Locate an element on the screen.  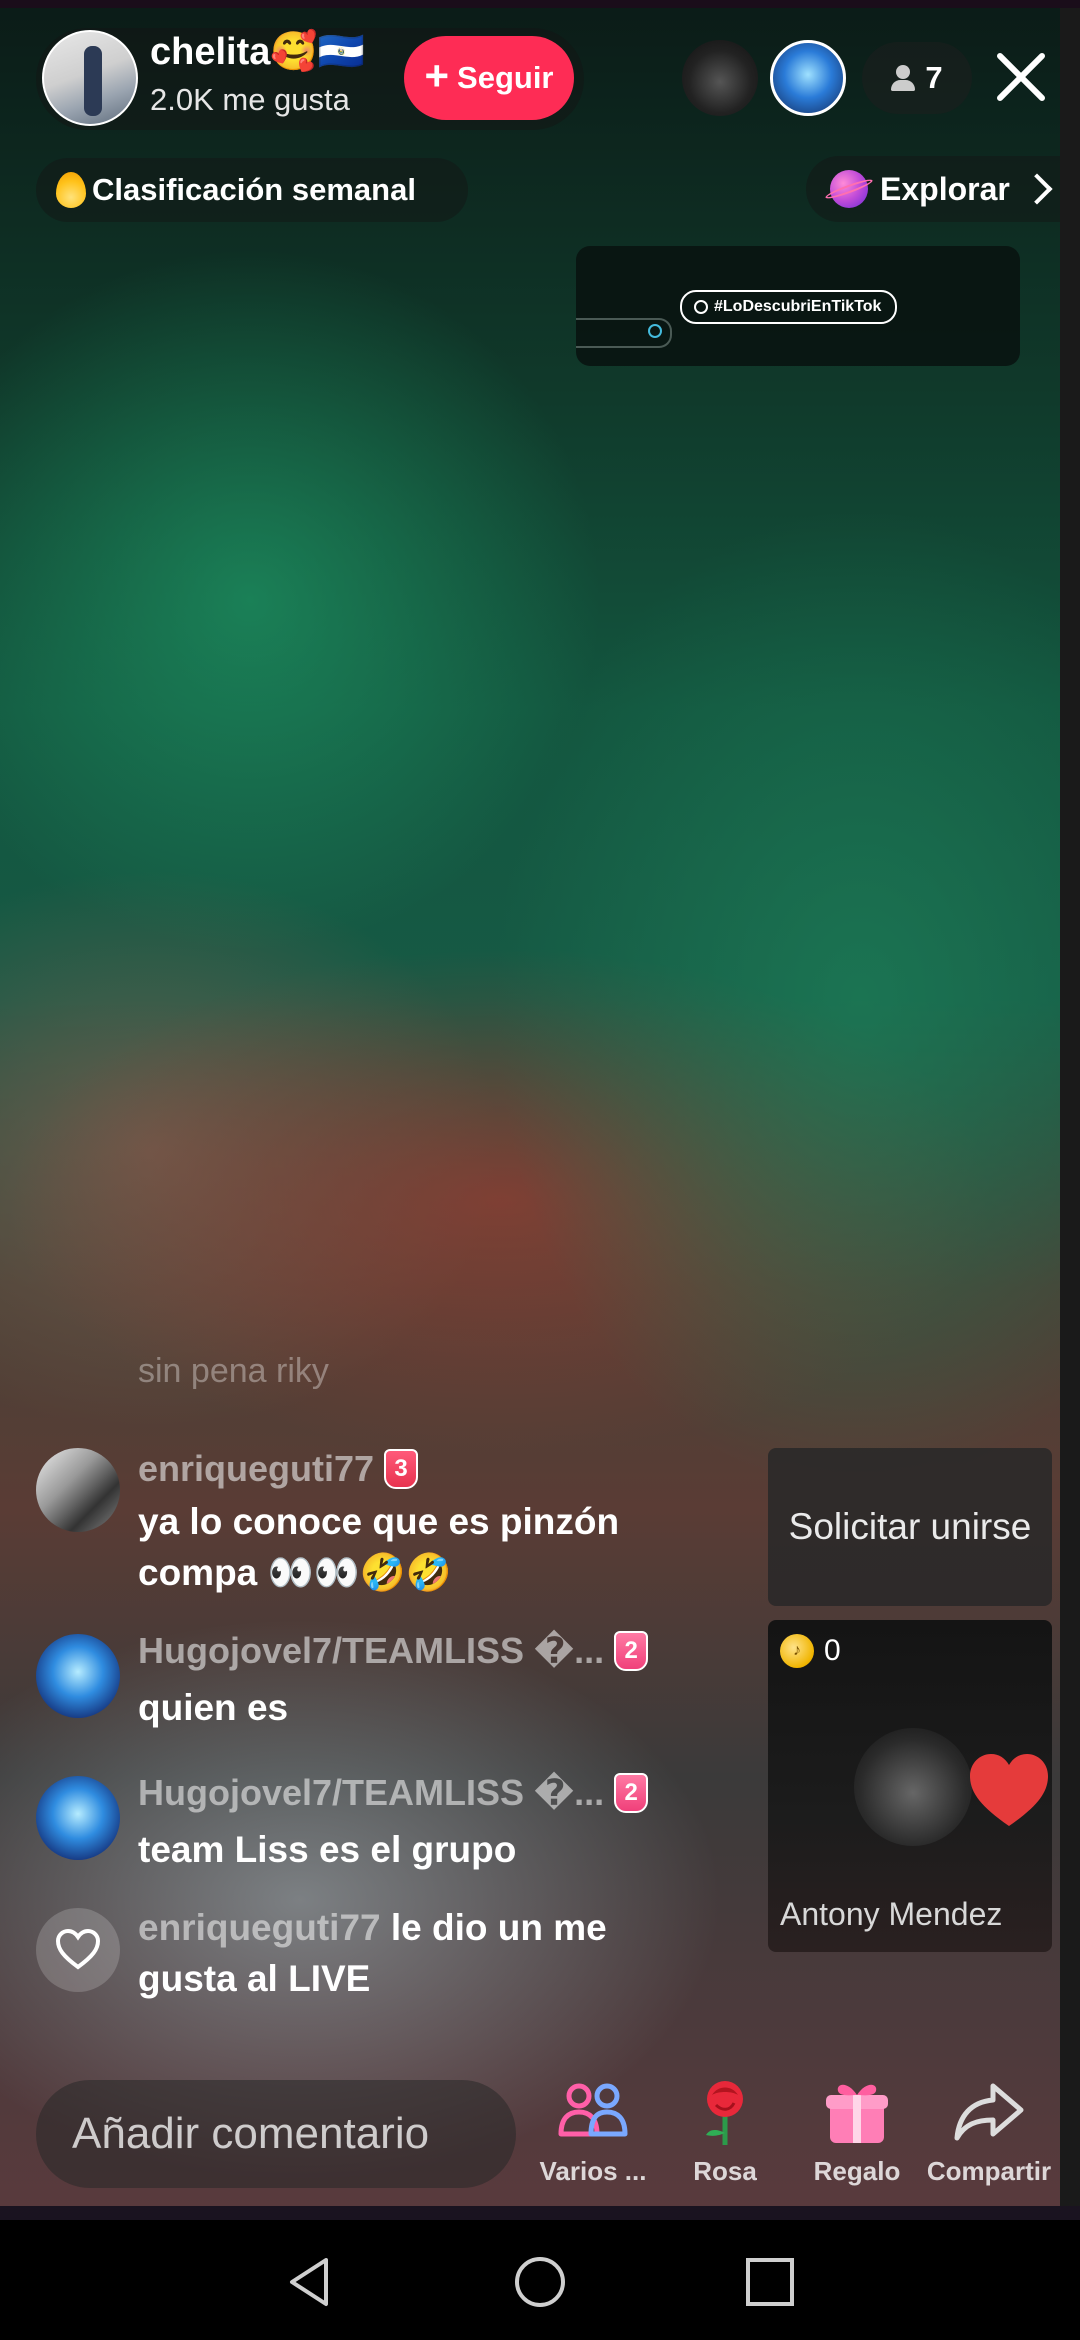
comment-input: Añadir comentario is located at coordinates (276, 2134).